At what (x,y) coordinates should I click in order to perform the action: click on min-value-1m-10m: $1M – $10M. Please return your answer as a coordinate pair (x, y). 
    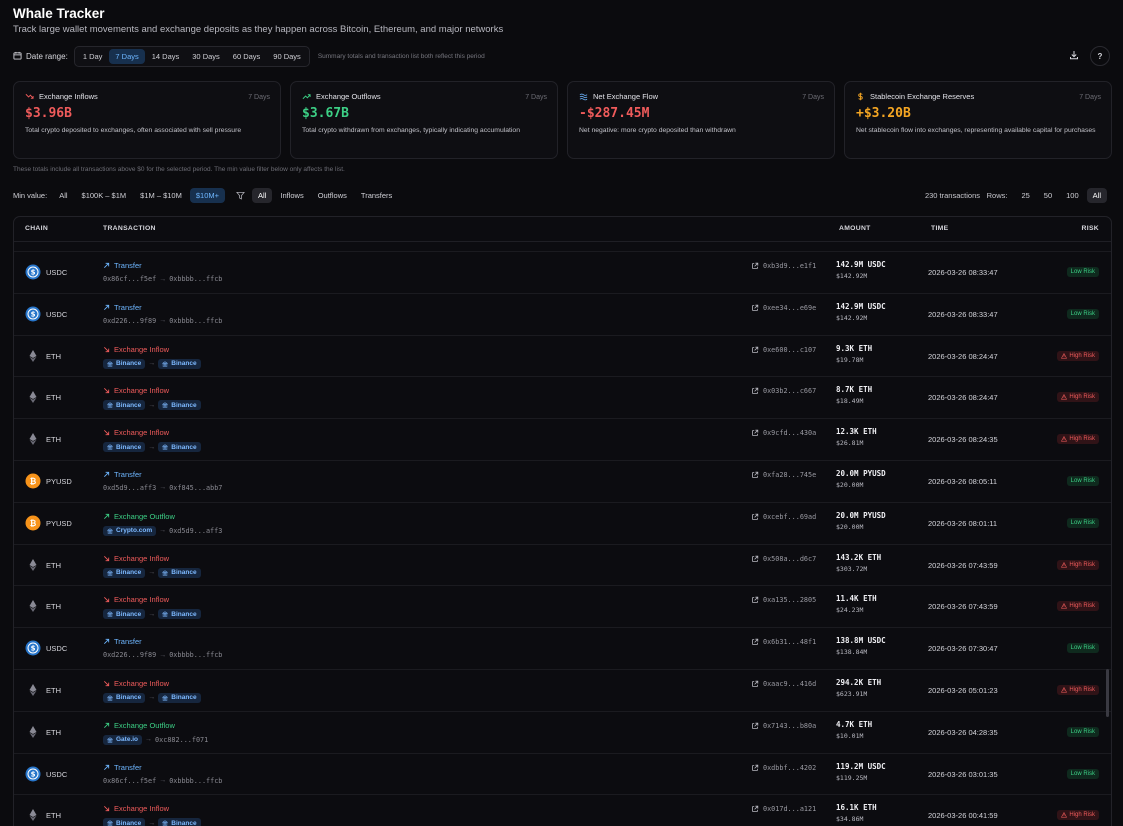
    Looking at the image, I should click on (161, 195).